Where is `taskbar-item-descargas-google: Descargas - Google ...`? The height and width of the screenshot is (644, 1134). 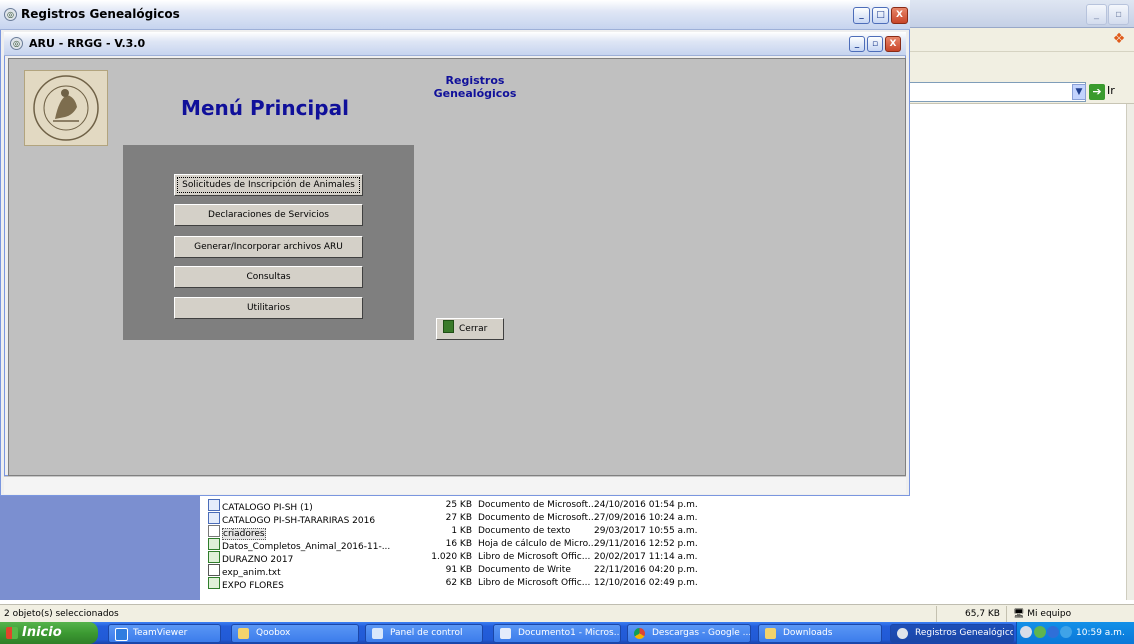 taskbar-item-descargas-google: Descargas - Google ... is located at coordinates (689, 633).